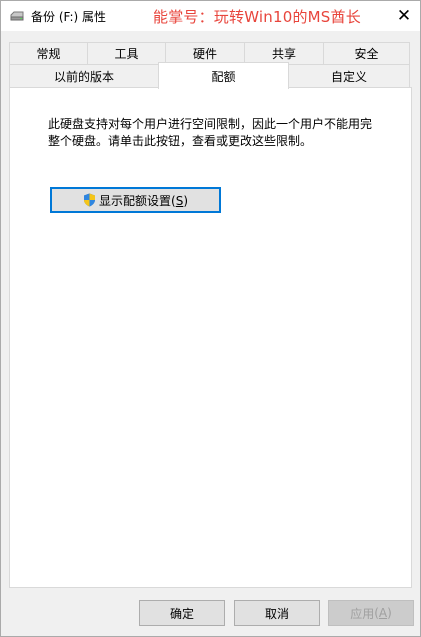  Describe the element at coordinates (182, 613) in the screenshot. I see `ok-button: 确定` at that location.